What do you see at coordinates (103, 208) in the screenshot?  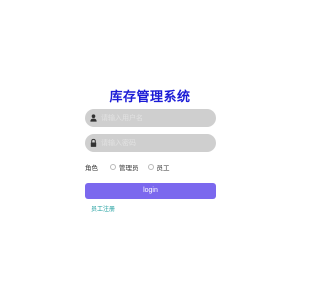 I see `employee-register-link: 员工注册` at bounding box center [103, 208].